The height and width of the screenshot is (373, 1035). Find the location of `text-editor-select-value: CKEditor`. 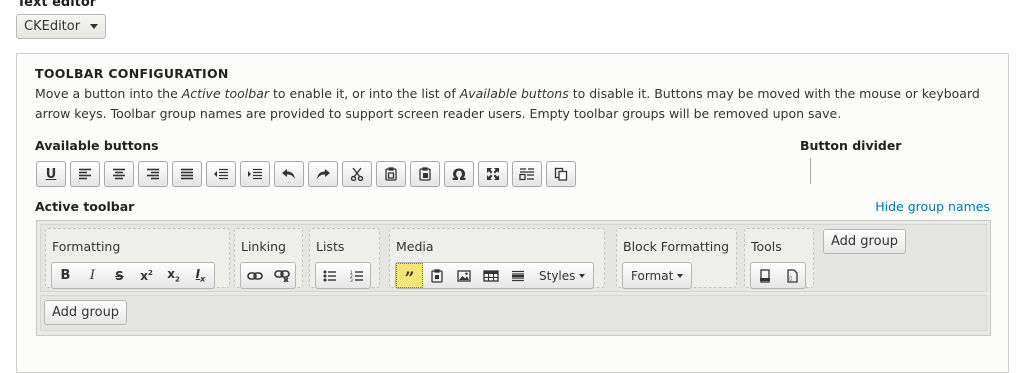

text-editor-select-value: CKEditor is located at coordinates (52, 26).